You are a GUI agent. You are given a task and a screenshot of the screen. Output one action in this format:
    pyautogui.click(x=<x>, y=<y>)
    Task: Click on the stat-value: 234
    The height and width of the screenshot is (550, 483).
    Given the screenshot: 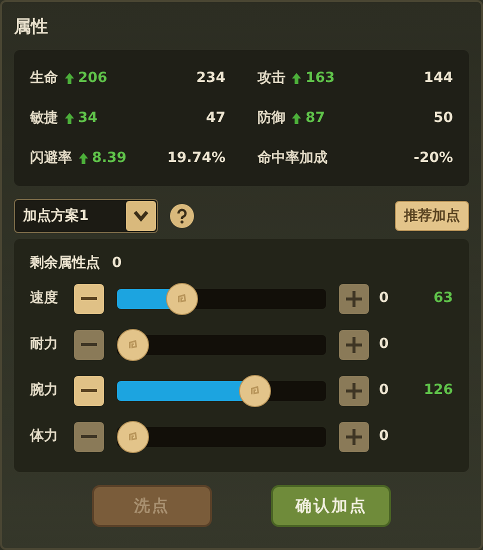 What is the action you would take?
    pyautogui.click(x=211, y=78)
    